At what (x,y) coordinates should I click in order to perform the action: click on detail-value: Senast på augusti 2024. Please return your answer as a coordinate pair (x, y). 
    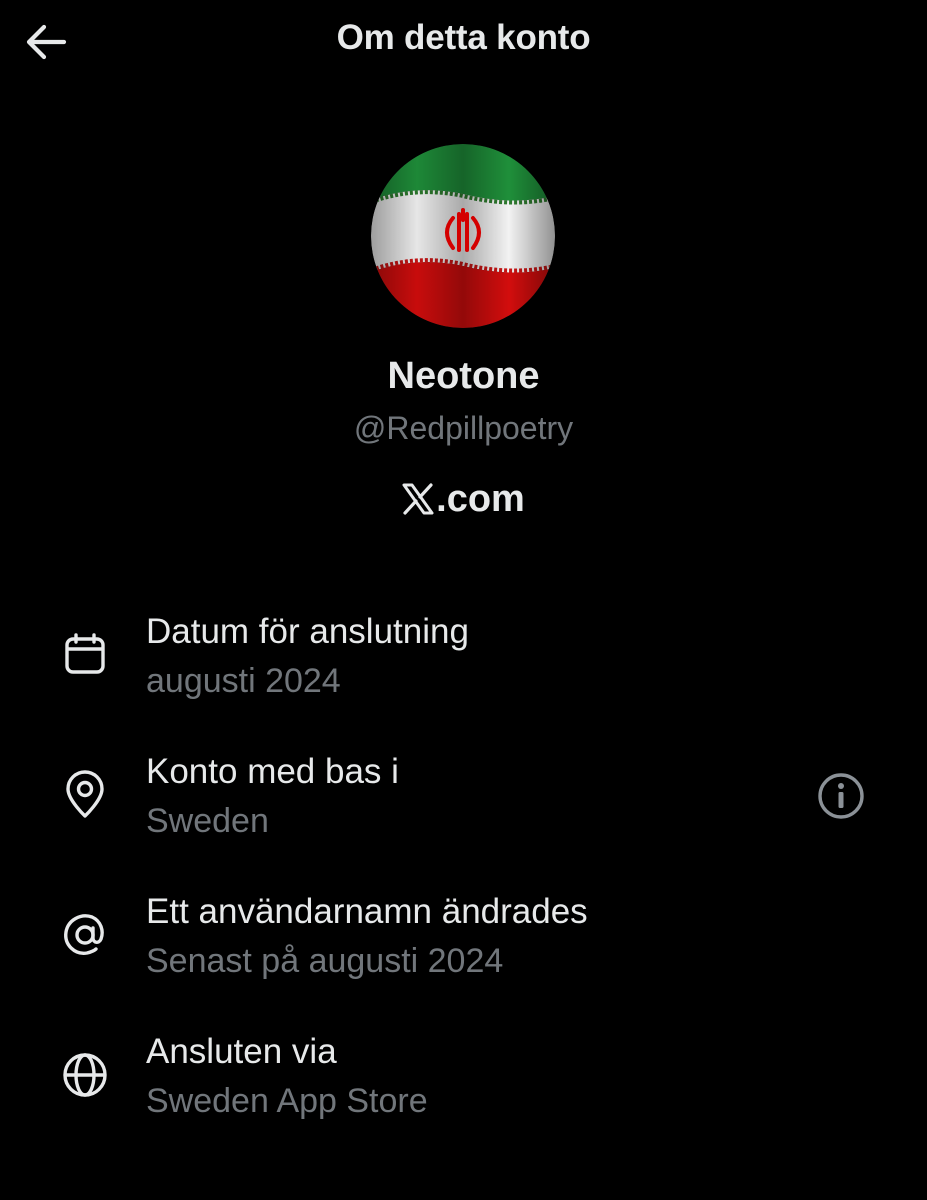
    Looking at the image, I should click on (325, 961).